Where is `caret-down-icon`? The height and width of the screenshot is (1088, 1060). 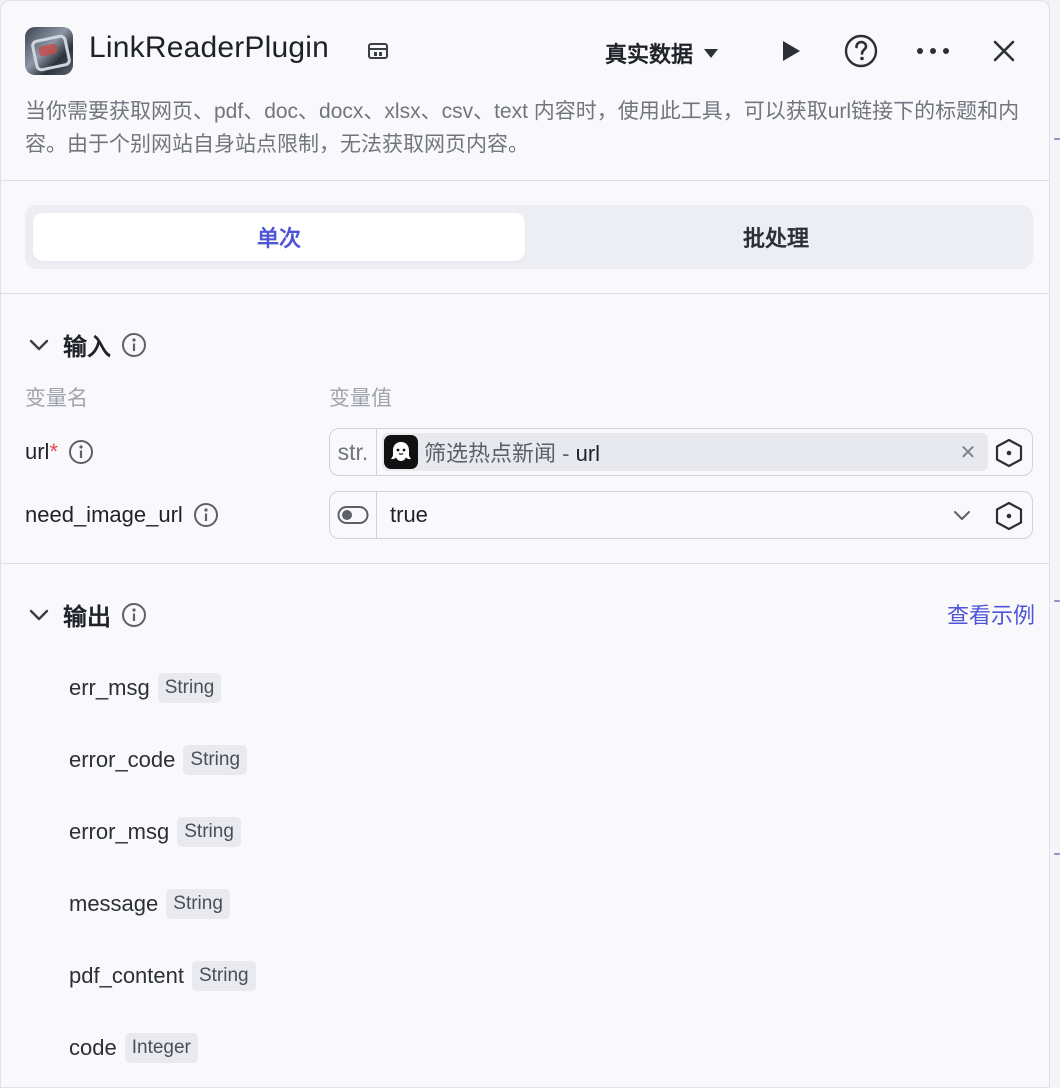 caret-down-icon is located at coordinates (711, 53).